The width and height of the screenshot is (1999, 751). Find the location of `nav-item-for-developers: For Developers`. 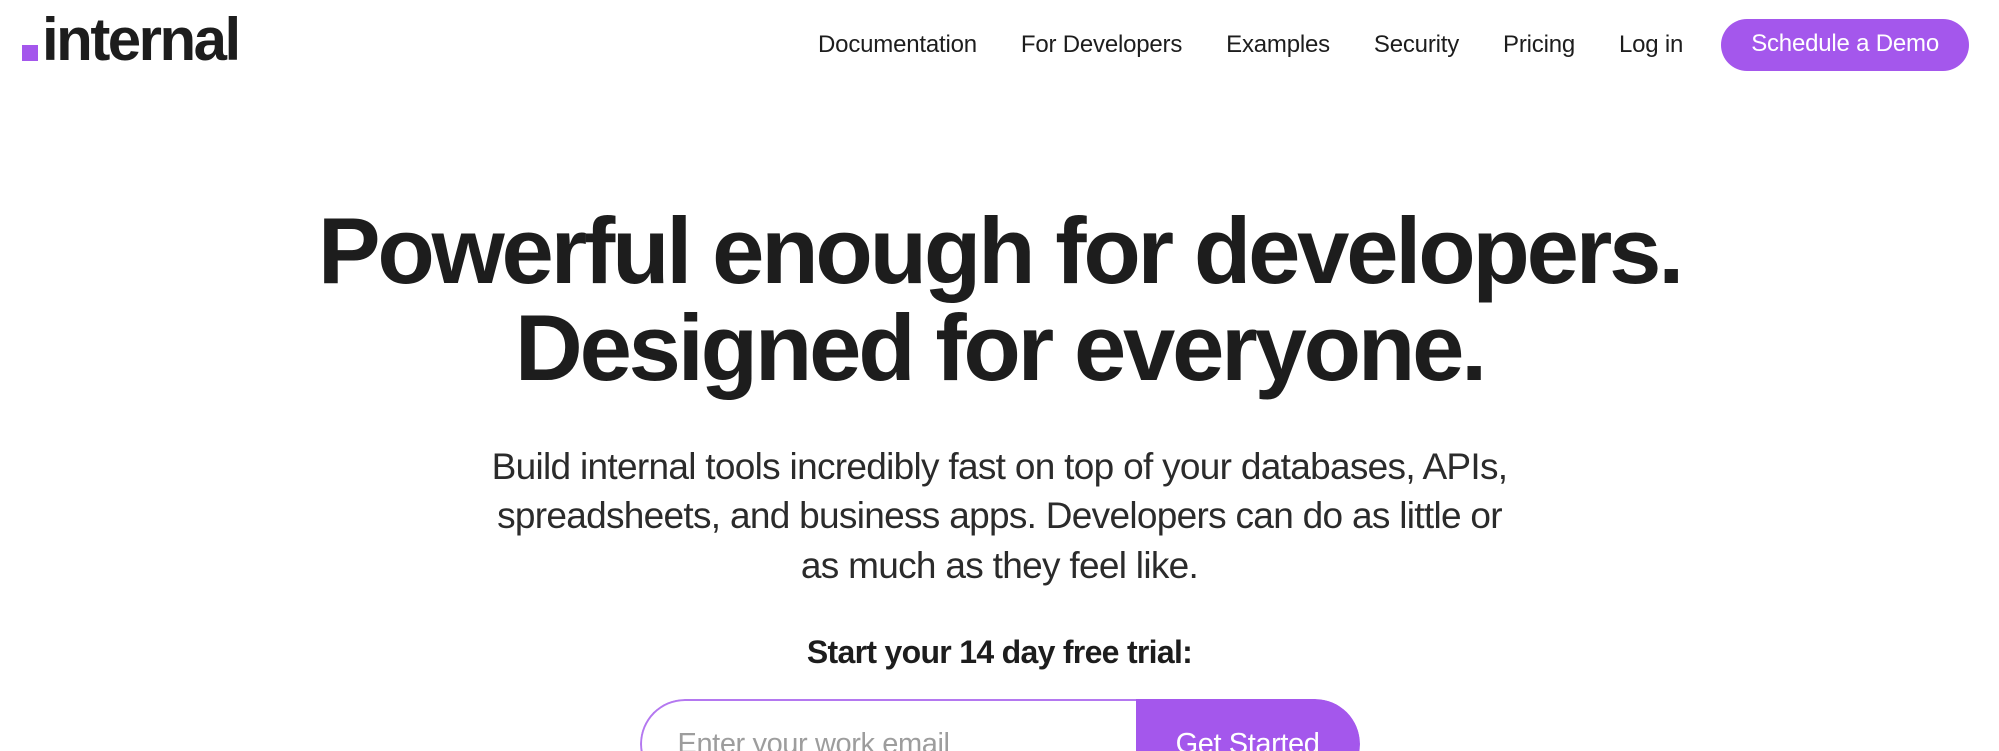

nav-item-for-developers: For Developers is located at coordinates (1101, 45).